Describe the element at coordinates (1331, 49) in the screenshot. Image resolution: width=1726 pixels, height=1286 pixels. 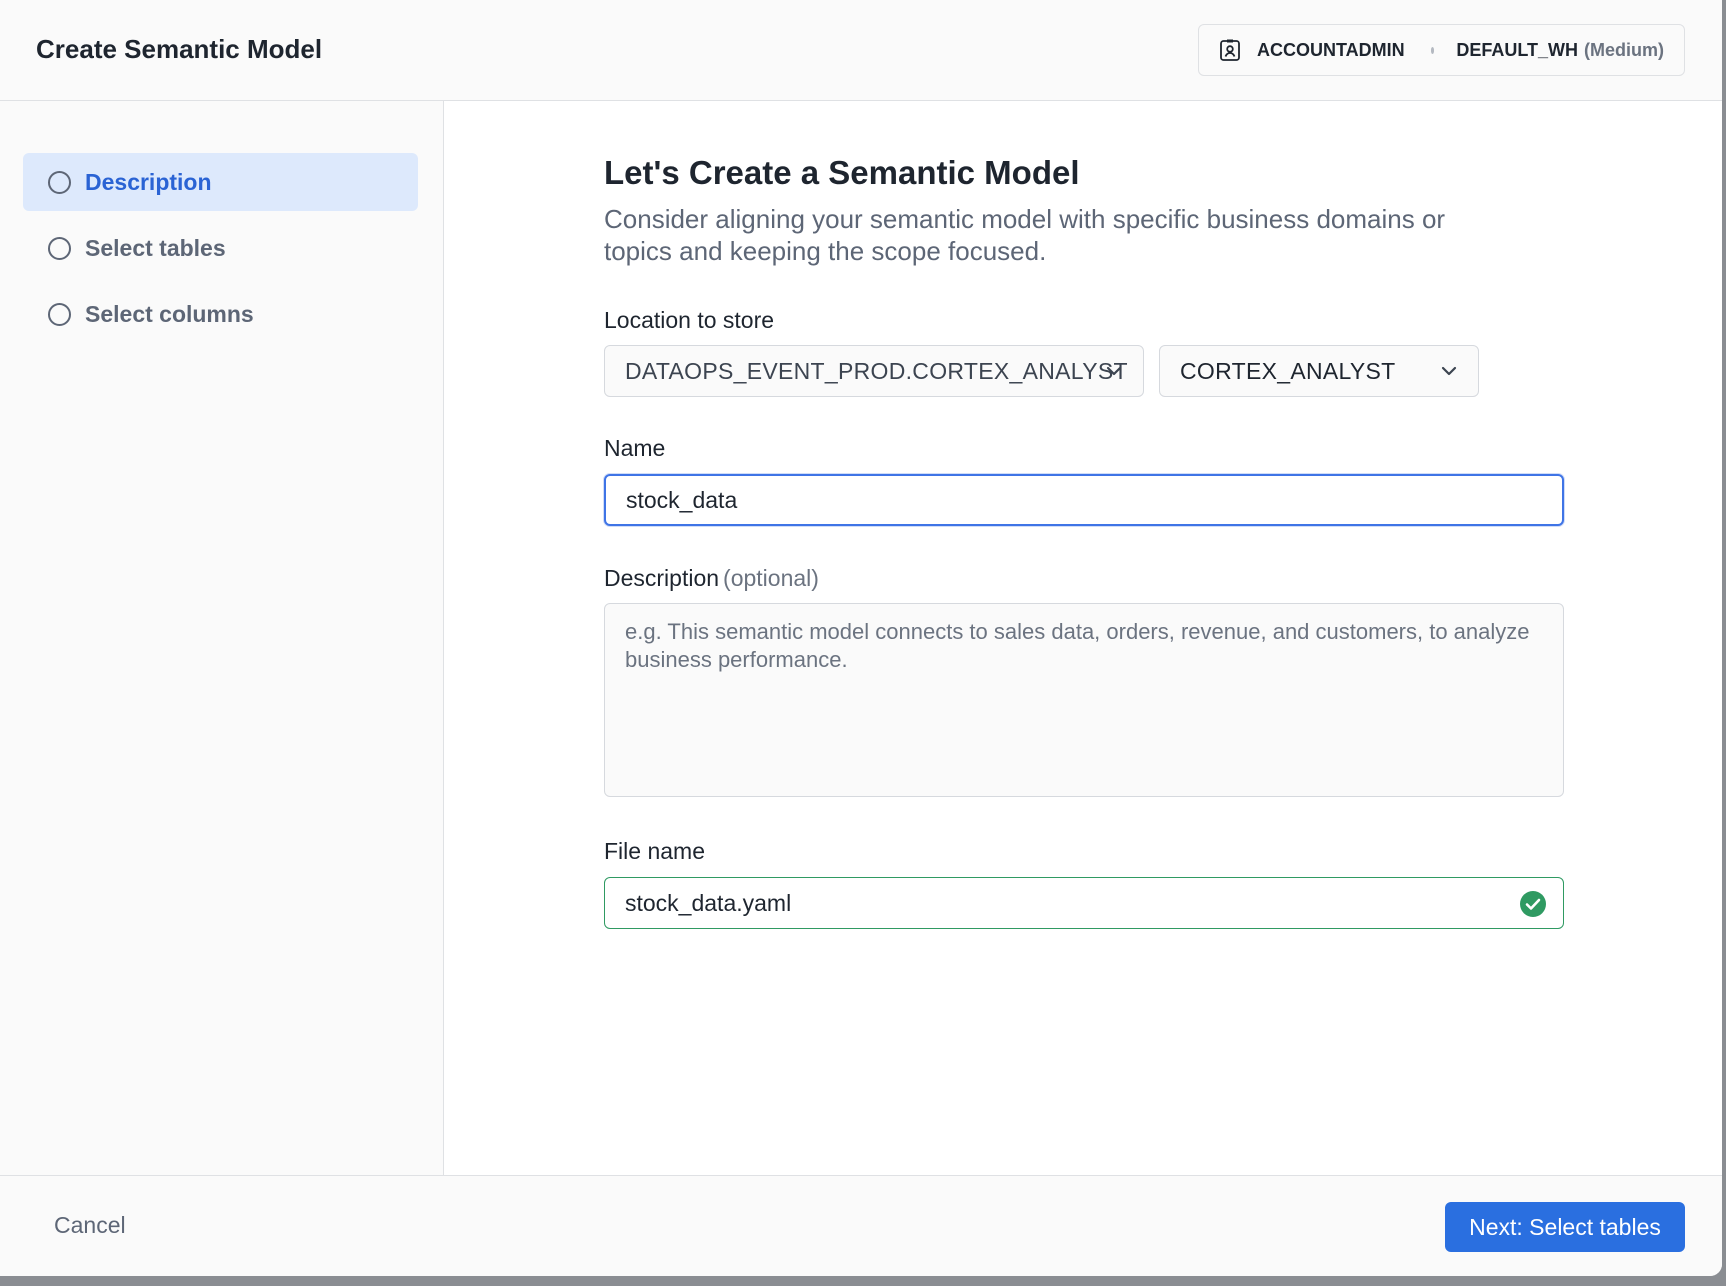
I see `role-name: ACCOUNTADMIN` at that location.